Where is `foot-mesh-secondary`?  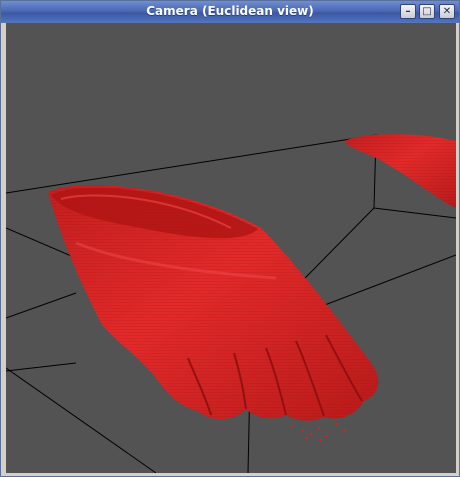
foot-mesh-secondary is located at coordinates (400, 171).